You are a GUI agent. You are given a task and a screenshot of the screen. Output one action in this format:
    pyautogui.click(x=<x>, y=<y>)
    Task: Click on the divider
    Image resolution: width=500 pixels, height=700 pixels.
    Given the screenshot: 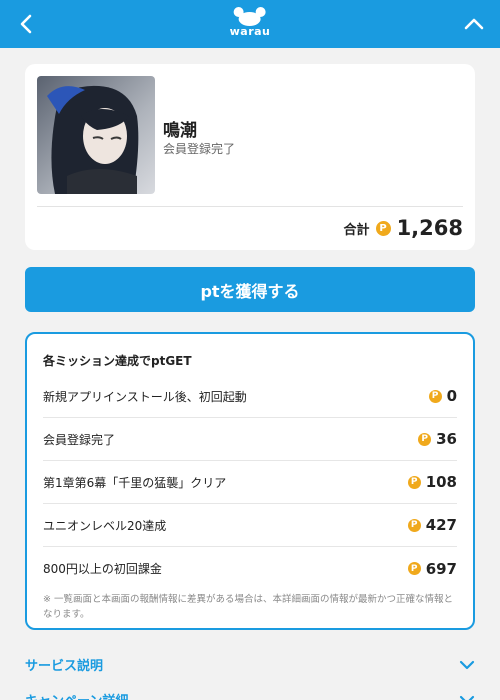 What is the action you would take?
    pyautogui.click(x=250, y=206)
    